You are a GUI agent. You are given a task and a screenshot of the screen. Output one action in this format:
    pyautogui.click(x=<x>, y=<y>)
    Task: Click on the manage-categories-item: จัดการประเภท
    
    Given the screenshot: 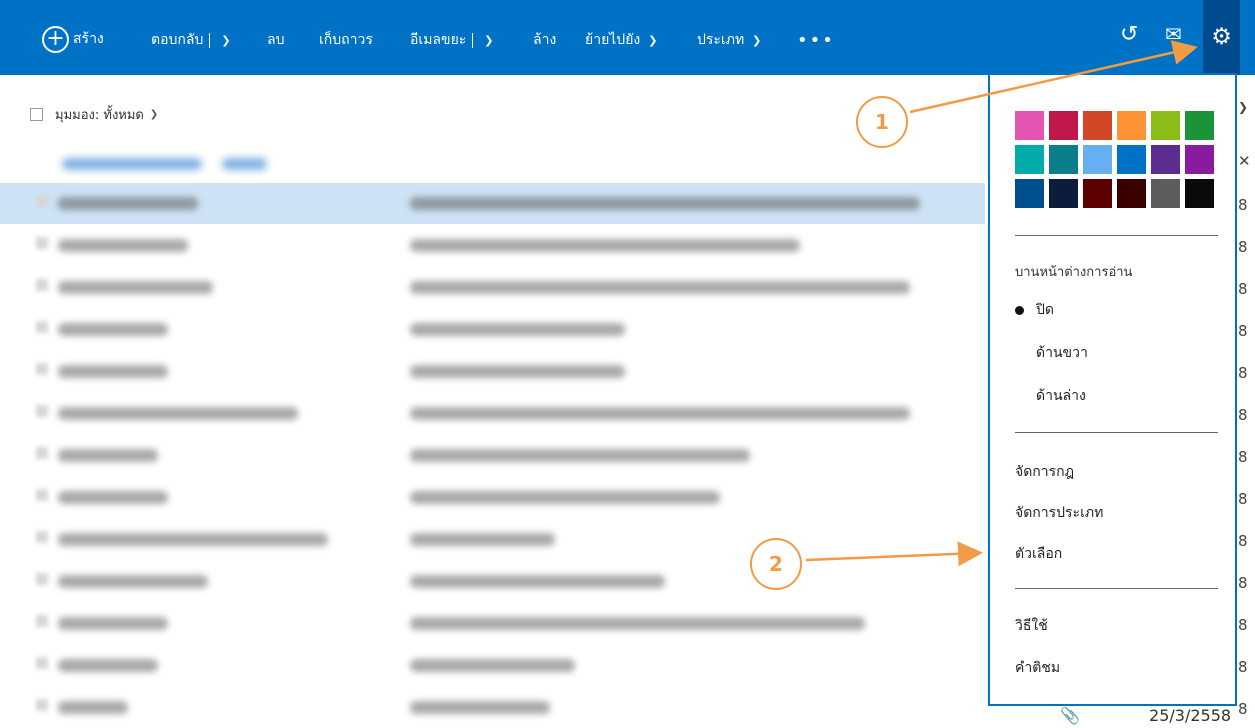 What is the action you would take?
    pyautogui.click(x=1059, y=513)
    